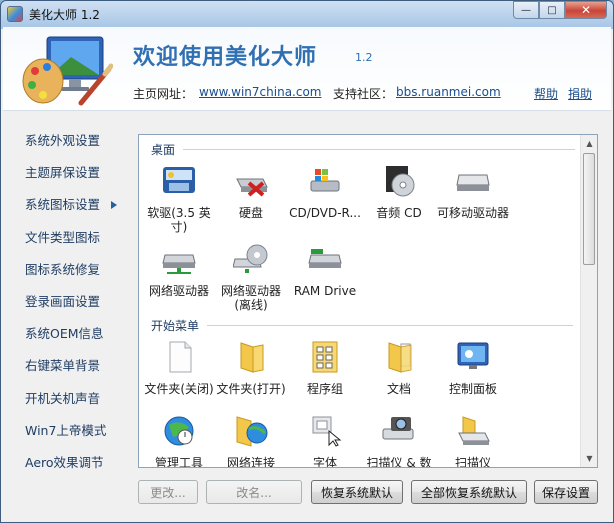 This screenshot has width=614, height=523. What do you see at coordinates (325, 180) in the screenshot?
I see `cd-dvd-drive-icon` at bounding box center [325, 180].